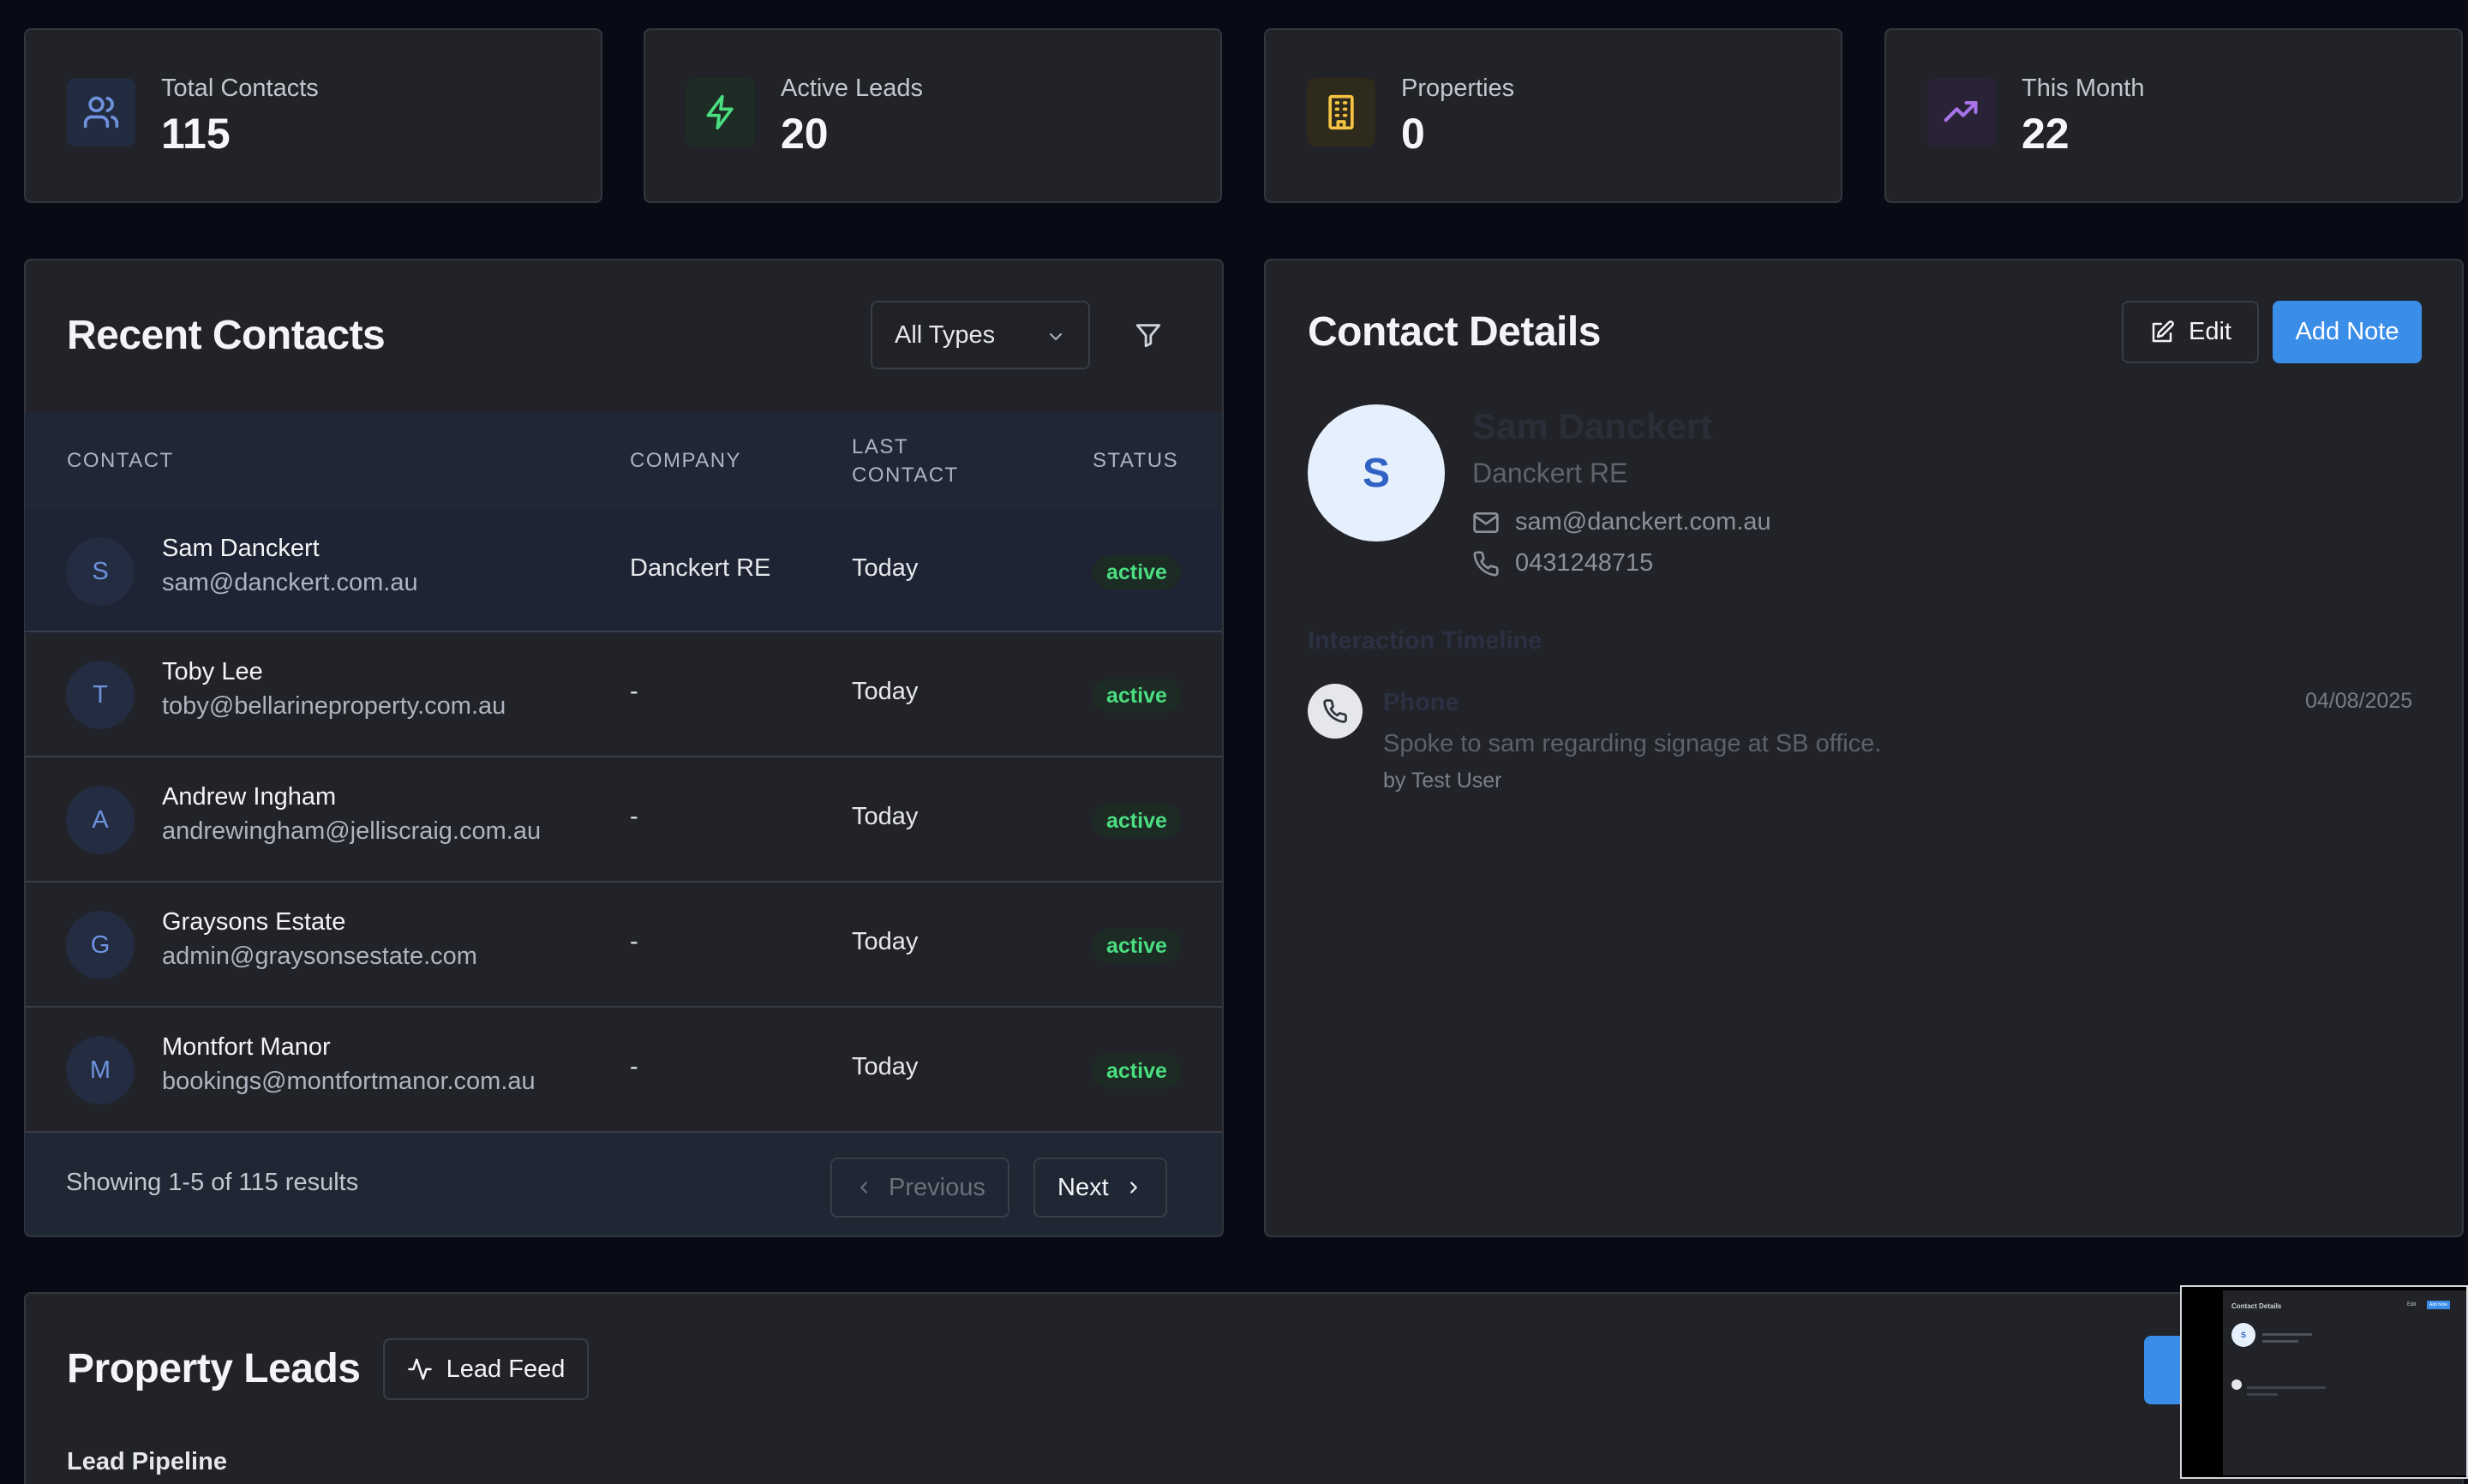 Image resolution: width=2468 pixels, height=1484 pixels. I want to click on table-header: CONTACT COMPANY LAST CONTACT STATUS, so click(623, 460).